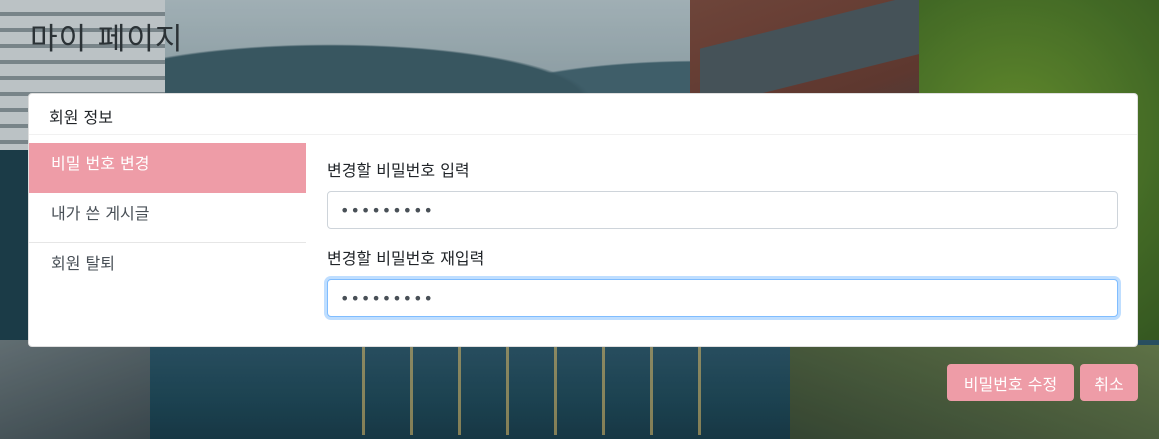  What do you see at coordinates (1010, 382) in the screenshot?
I see `change-password-button: 비밀번호 수정` at bounding box center [1010, 382].